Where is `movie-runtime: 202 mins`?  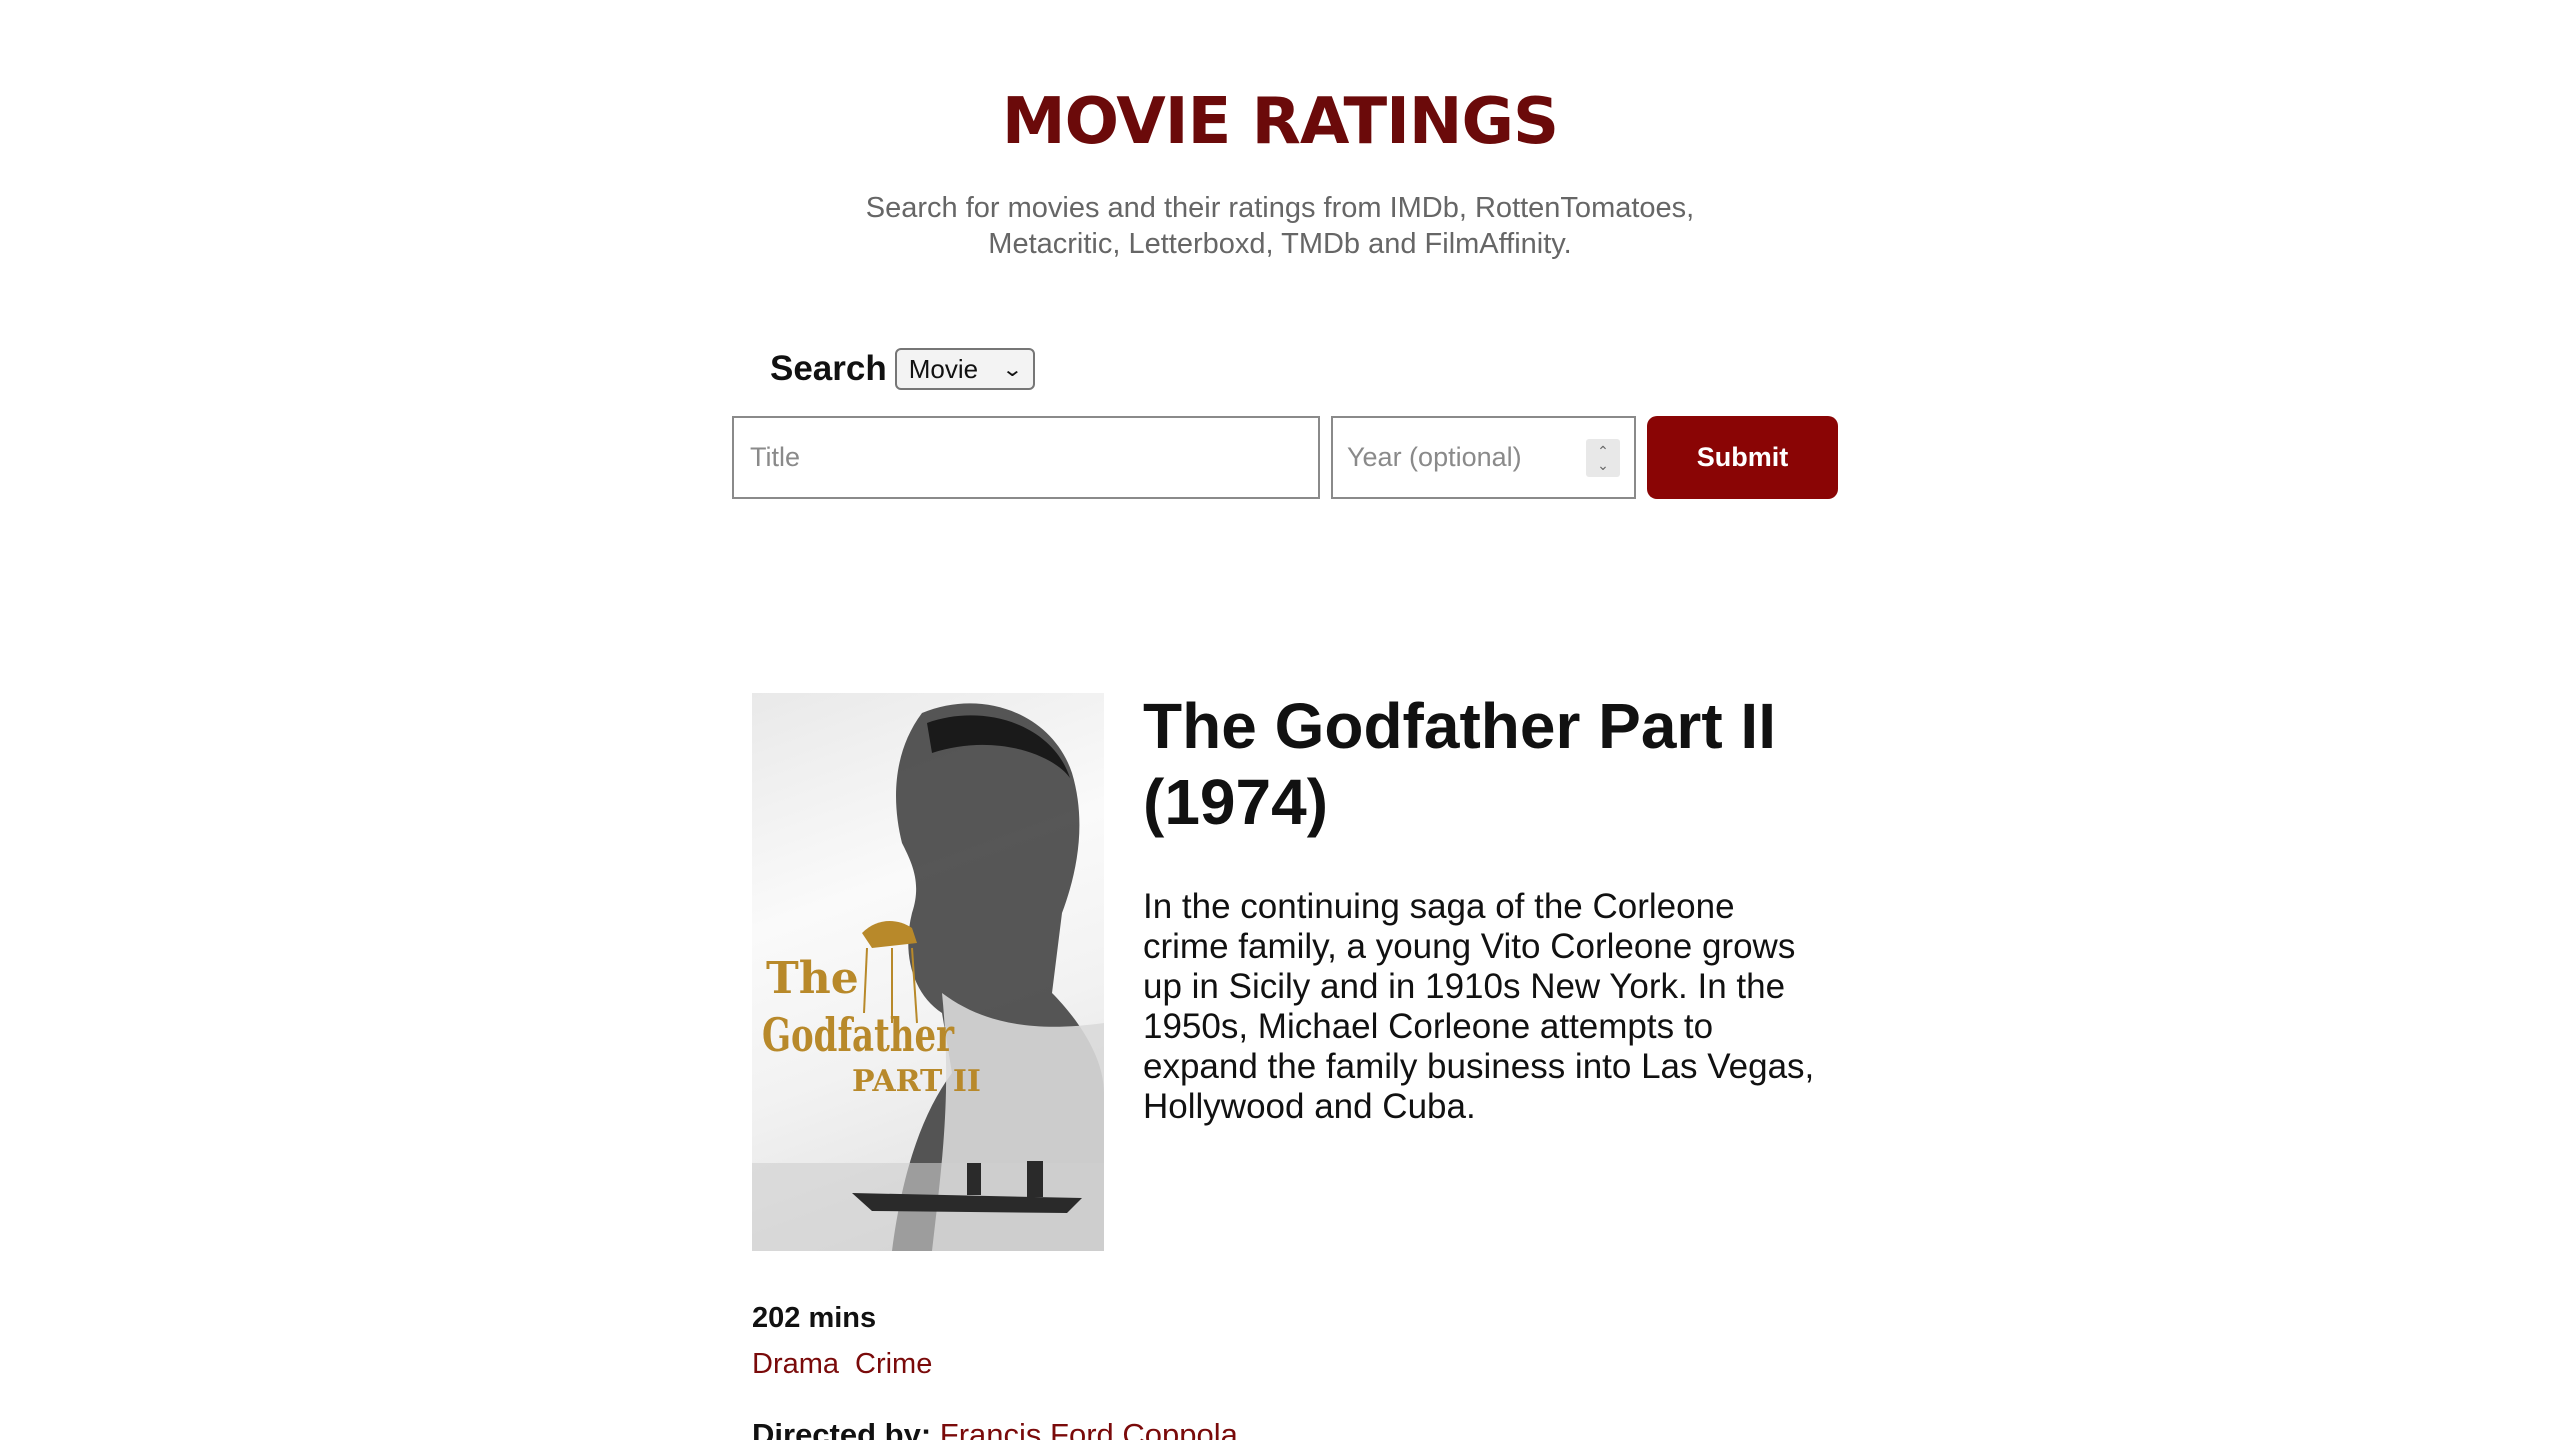 movie-runtime: 202 mins is located at coordinates (814, 1318).